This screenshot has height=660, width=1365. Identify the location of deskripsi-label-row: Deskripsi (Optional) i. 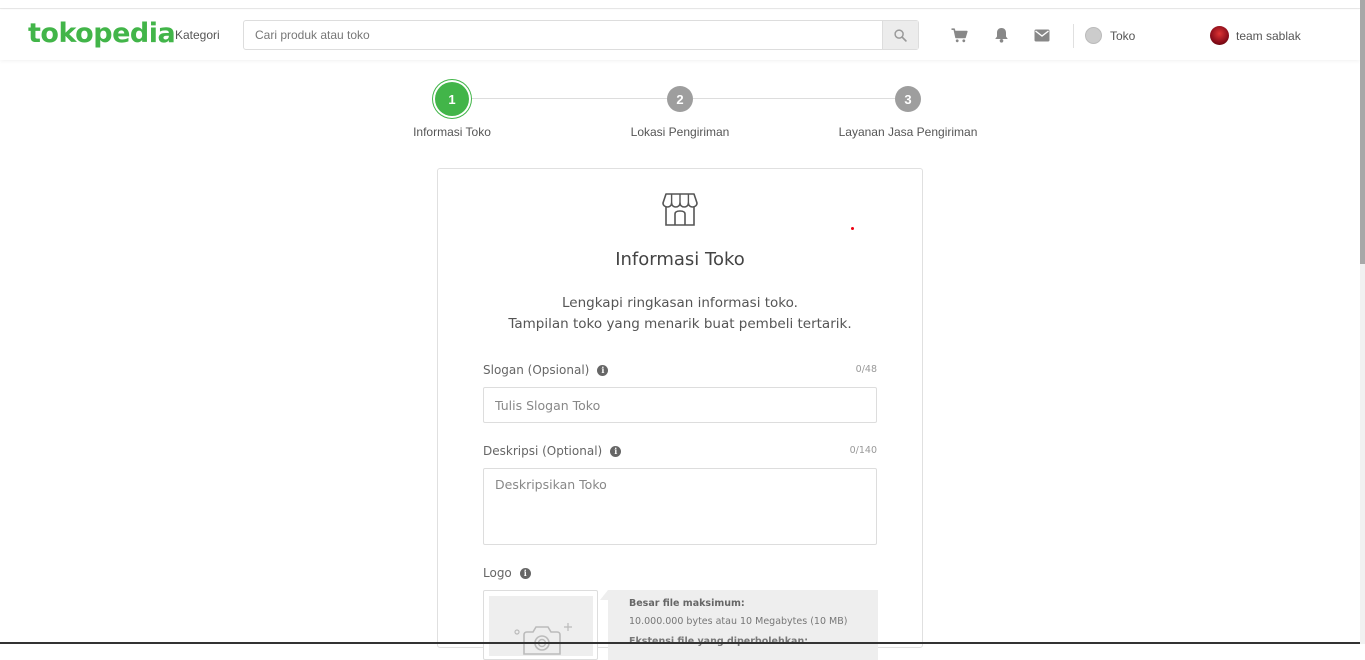
(552, 451).